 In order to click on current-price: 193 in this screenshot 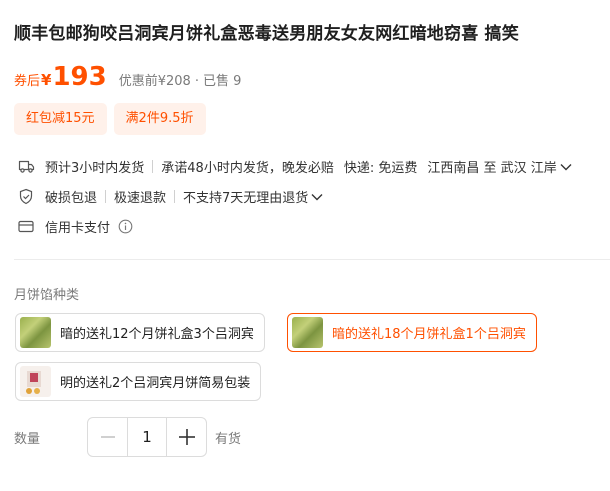, I will do `click(79, 77)`.